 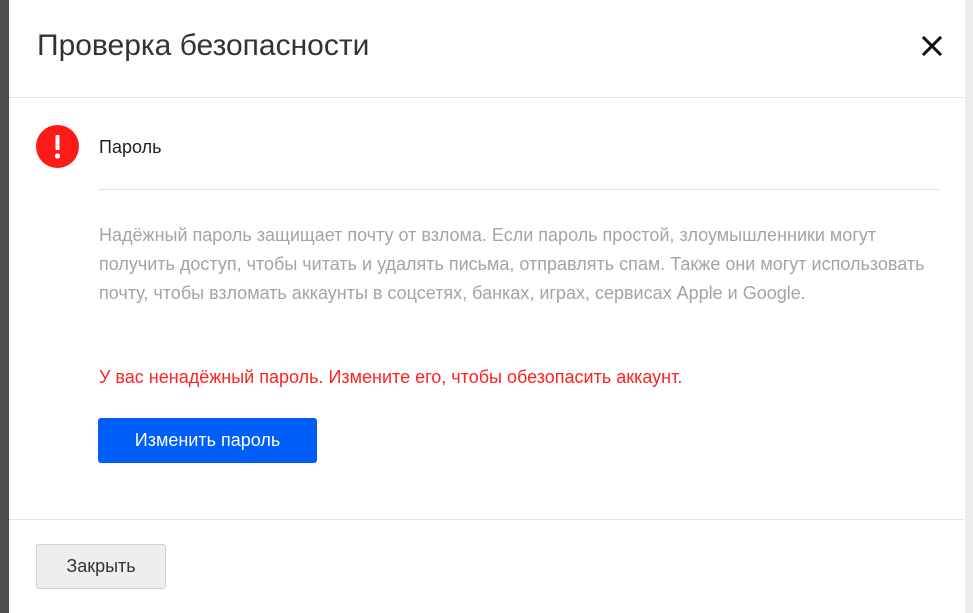 What do you see at coordinates (203, 45) in the screenshot?
I see `dialog-title: Проверка безопасности` at bounding box center [203, 45].